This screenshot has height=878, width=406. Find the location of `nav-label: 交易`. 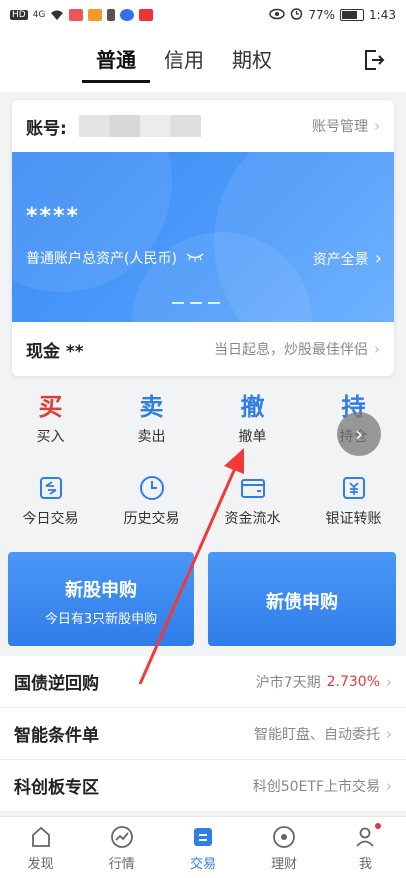

nav-label: 交易 is located at coordinates (202, 864).